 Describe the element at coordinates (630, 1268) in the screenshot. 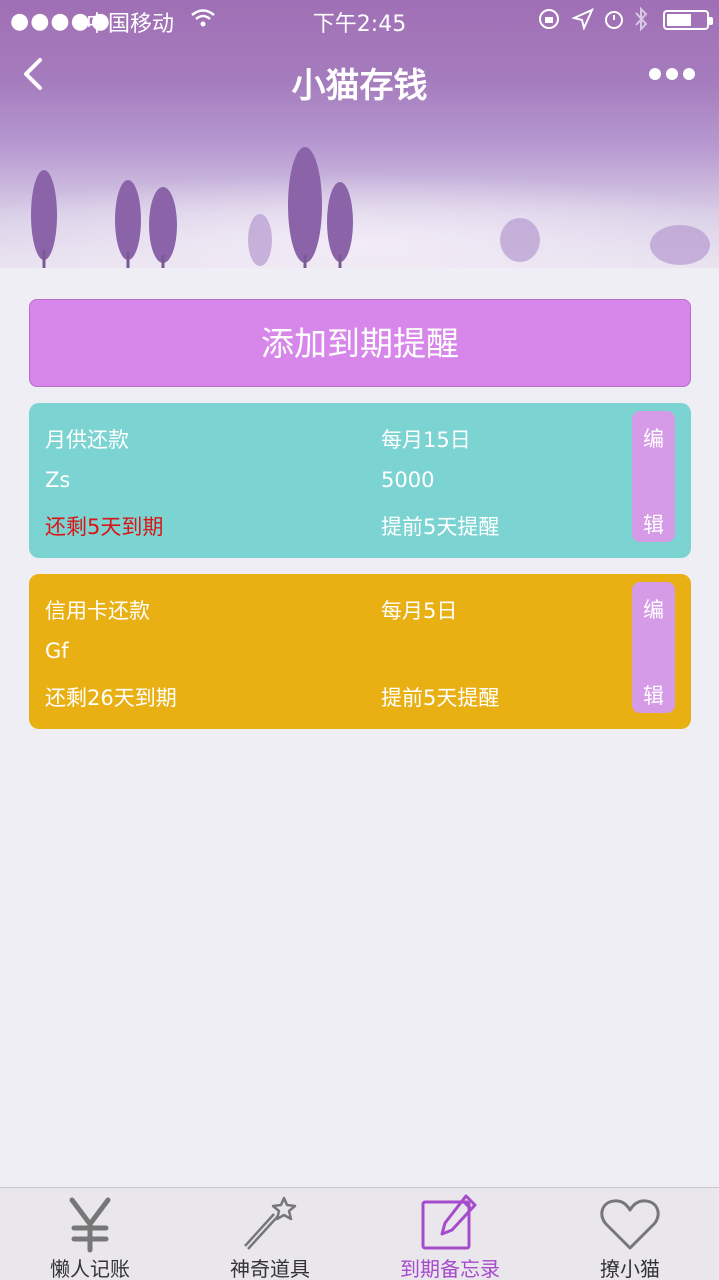

I see `tab-label: 撩小猫` at that location.